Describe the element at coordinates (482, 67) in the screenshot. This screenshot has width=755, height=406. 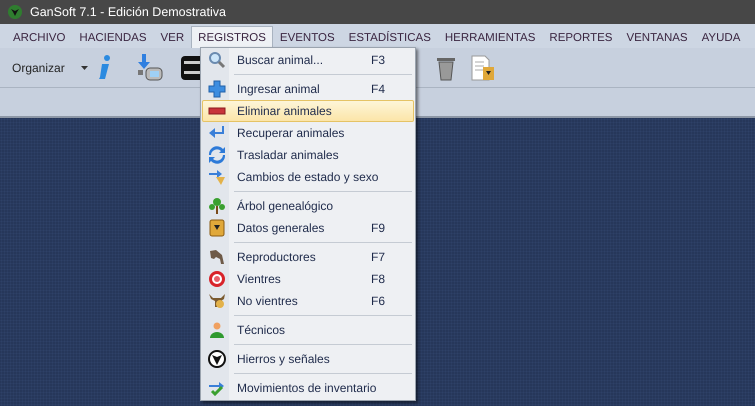
I see `document-icon` at that location.